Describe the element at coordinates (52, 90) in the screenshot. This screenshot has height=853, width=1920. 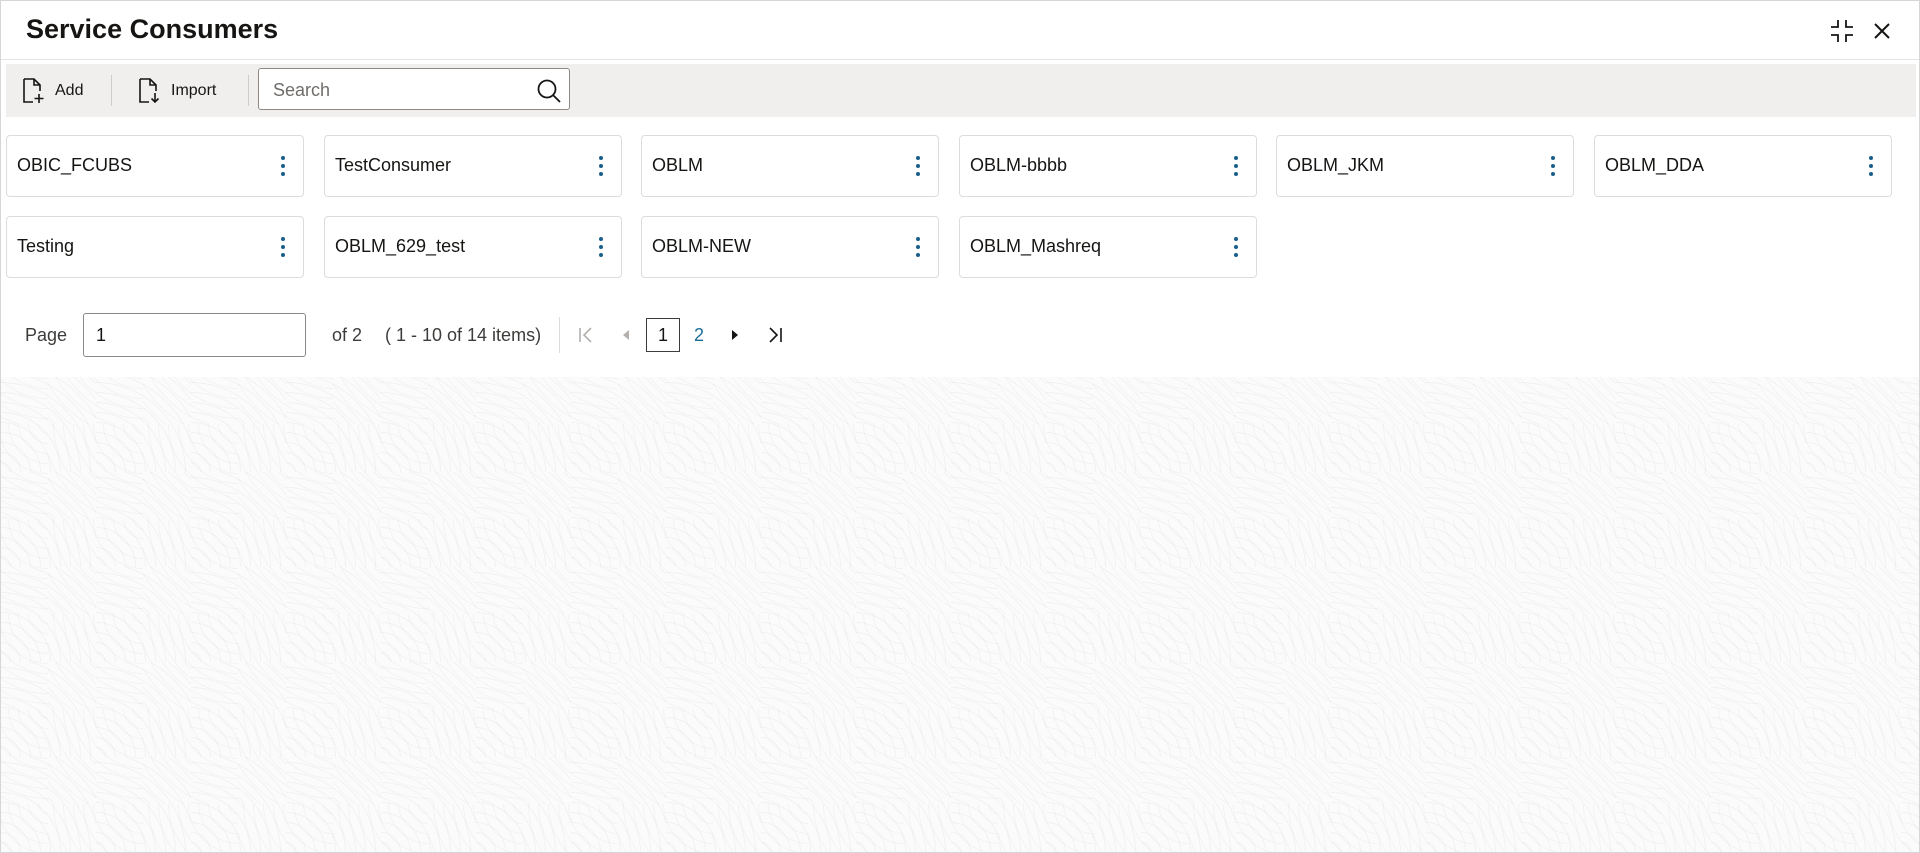
I see `add-button: Add` at that location.